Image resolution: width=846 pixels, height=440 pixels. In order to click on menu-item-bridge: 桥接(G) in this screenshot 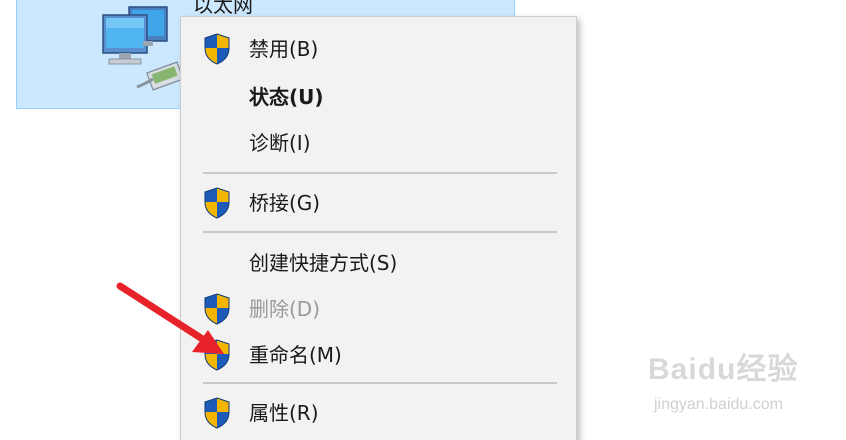, I will do `click(378, 203)`.